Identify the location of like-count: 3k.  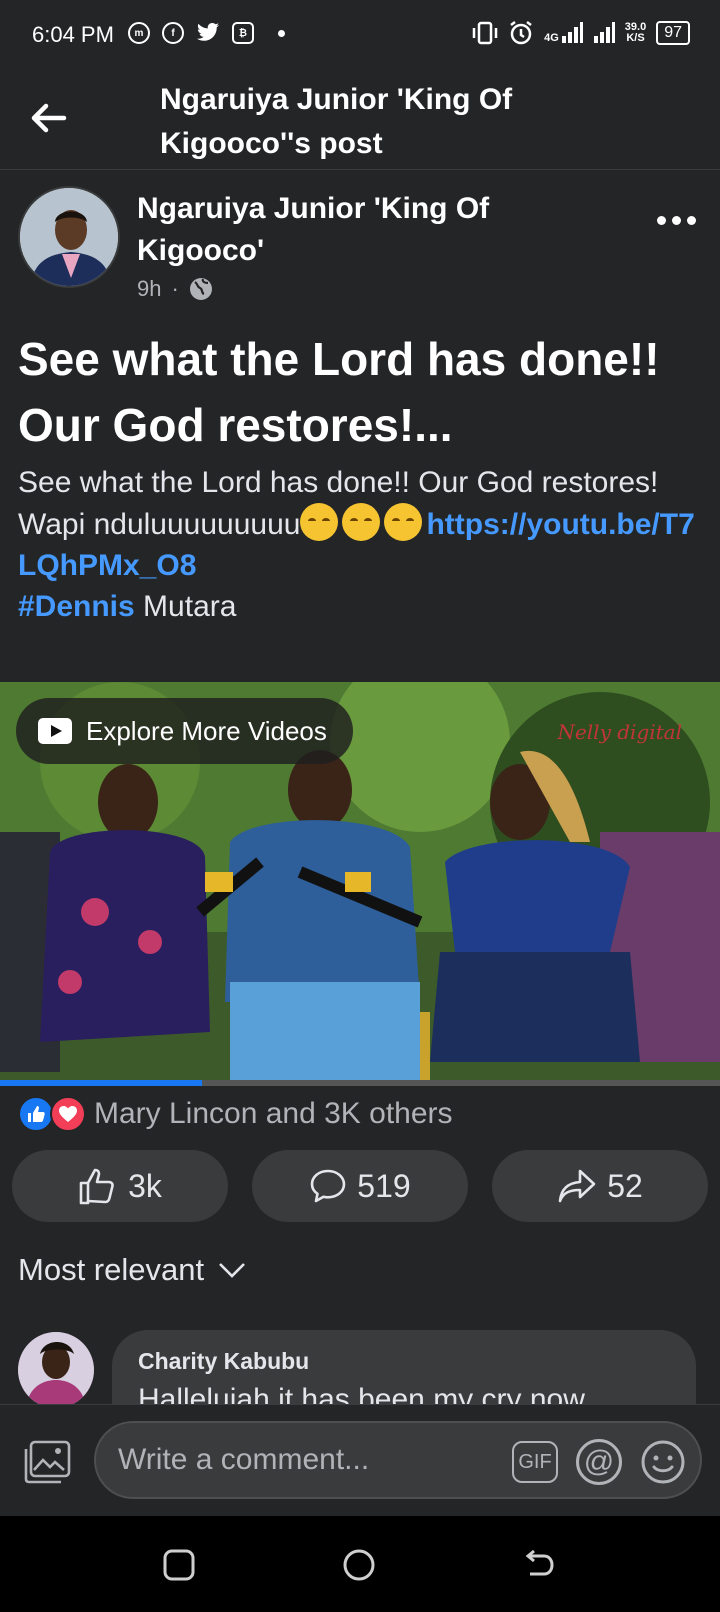
(145, 1185).